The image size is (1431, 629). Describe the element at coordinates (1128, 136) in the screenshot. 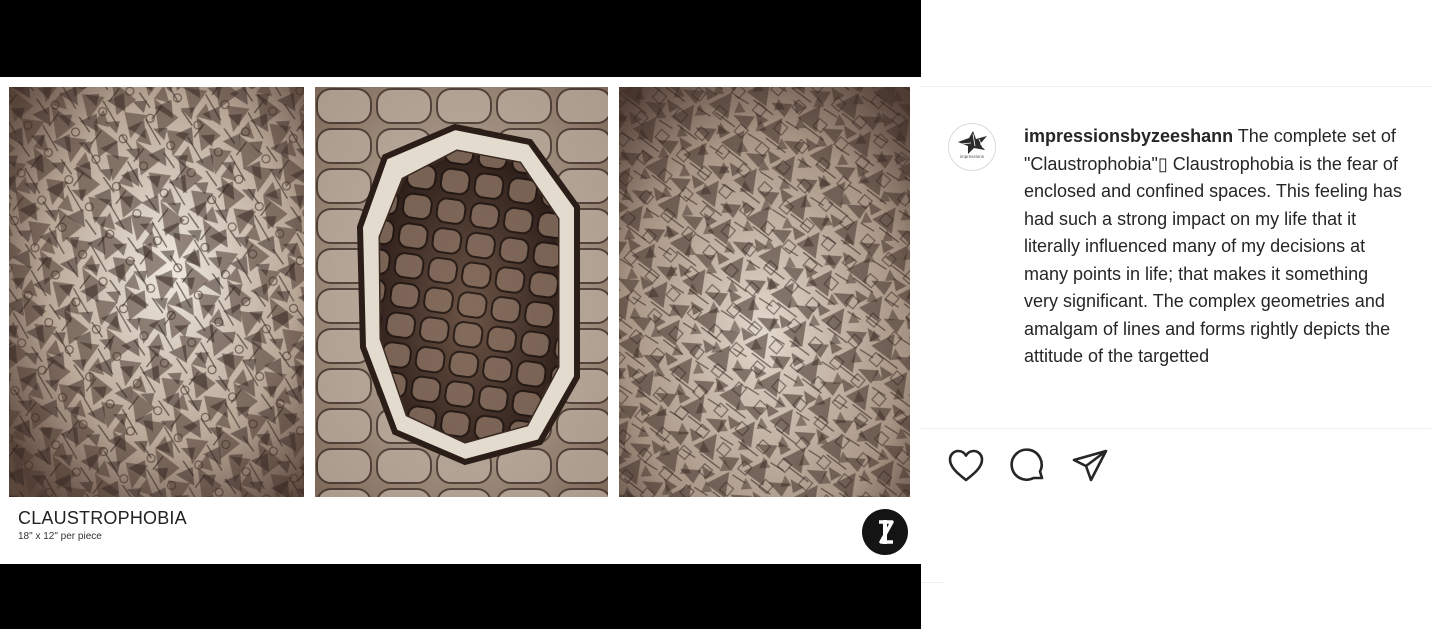

I see `username-link: impressionsbyzeeshann` at that location.